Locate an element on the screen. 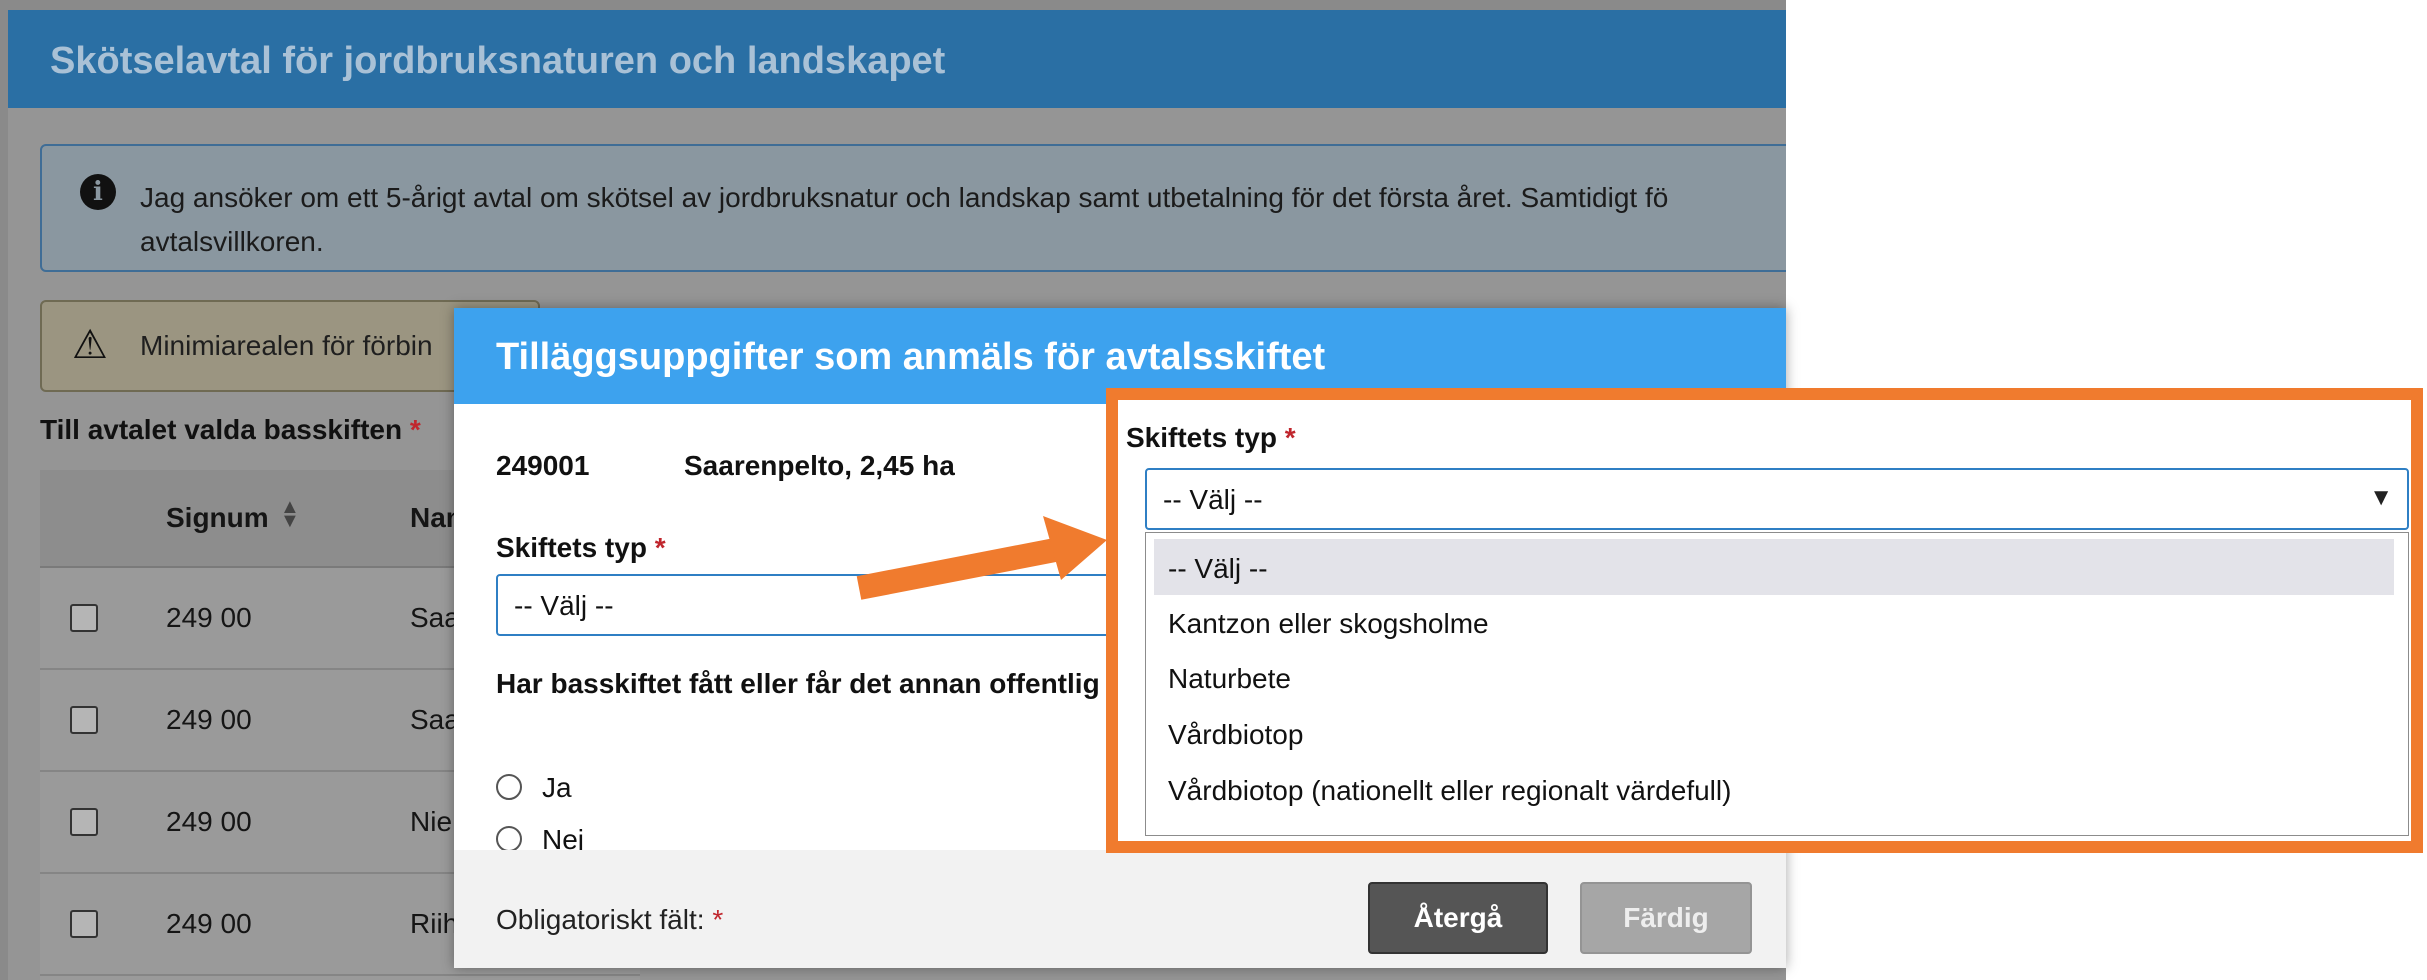  selected-parcels-label: Till avtalet valda basskiften * is located at coordinates (230, 430).